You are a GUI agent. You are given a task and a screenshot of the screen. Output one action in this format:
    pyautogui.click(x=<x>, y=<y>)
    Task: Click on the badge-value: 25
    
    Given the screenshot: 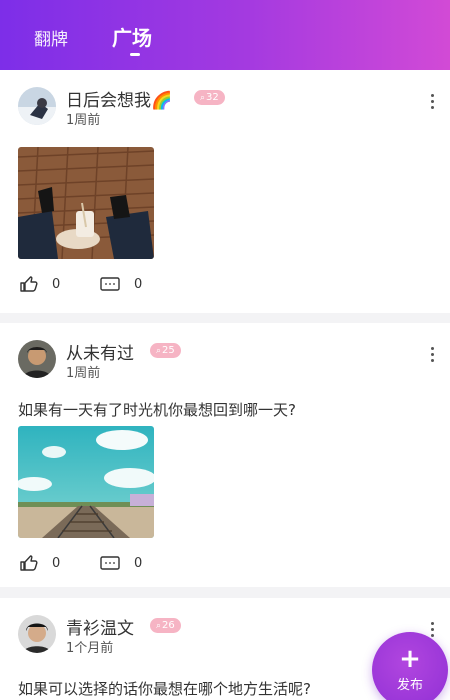 What is the action you would take?
    pyautogui.click(x=168, y=350)
    